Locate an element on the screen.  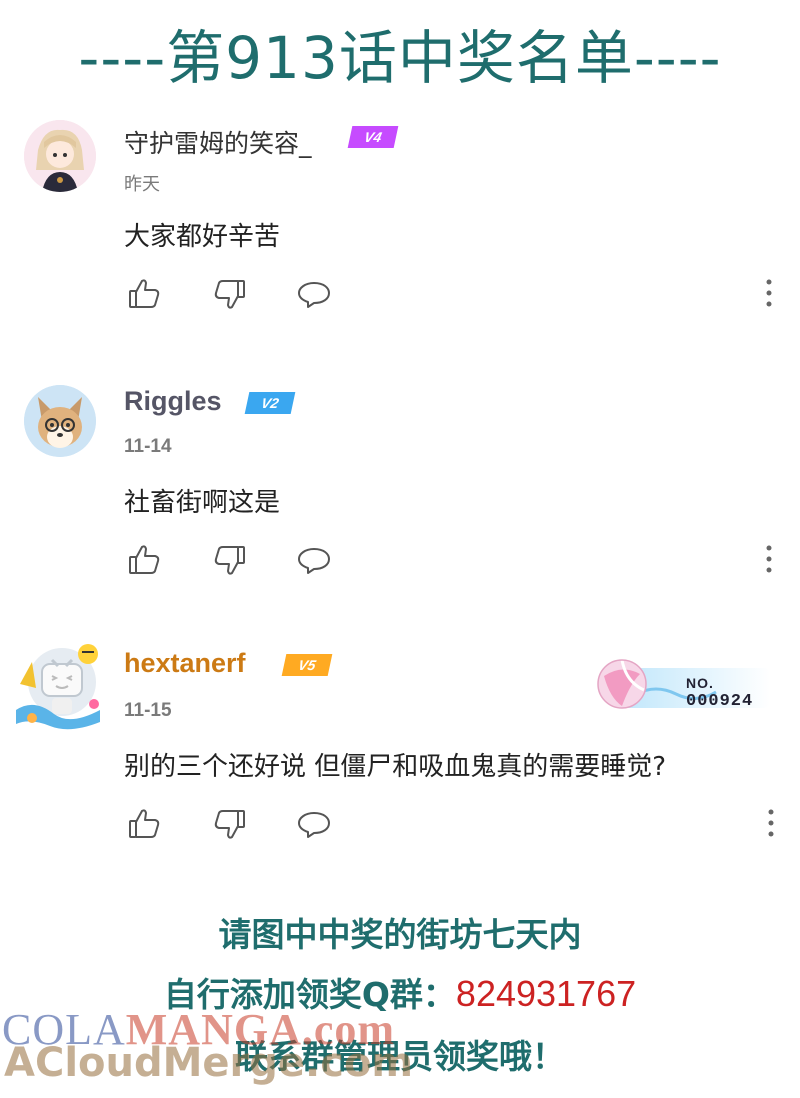
dog-avatar-icon is located at coordinates (60, 421).